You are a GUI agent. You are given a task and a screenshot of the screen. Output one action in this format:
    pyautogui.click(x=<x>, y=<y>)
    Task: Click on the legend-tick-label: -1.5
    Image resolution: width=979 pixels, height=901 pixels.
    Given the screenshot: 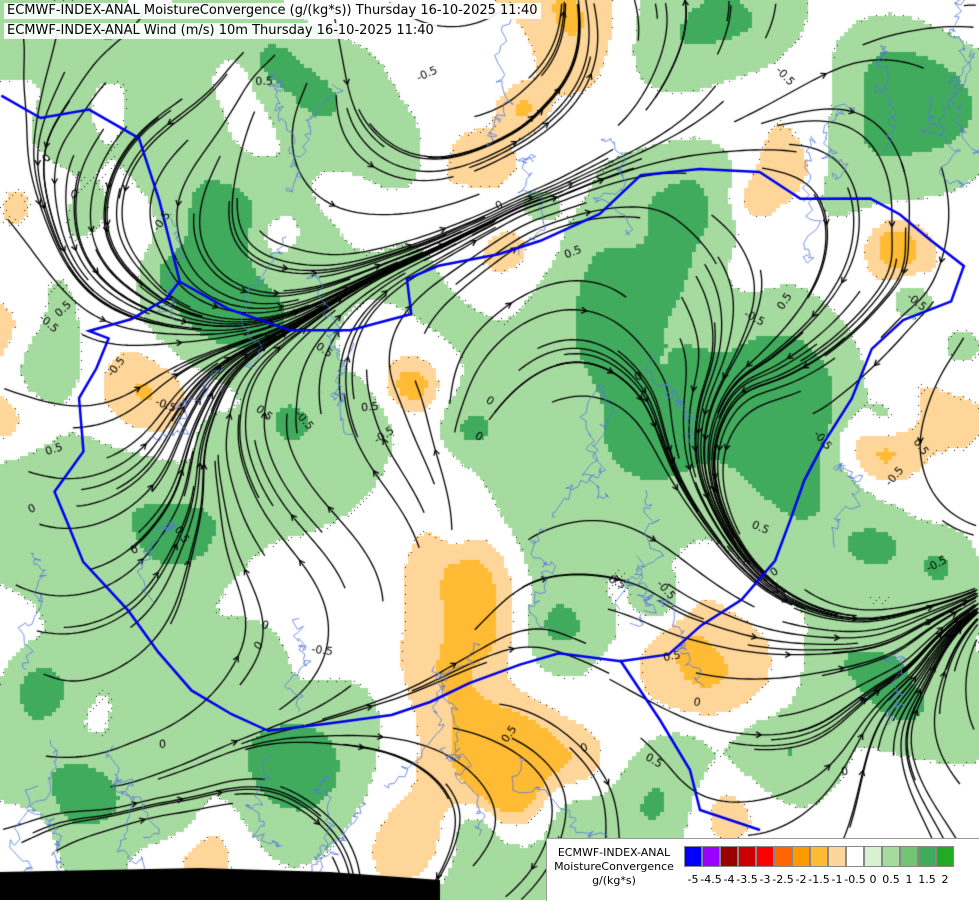 What is the action you would take?
    pyautogui.click(x=819, y=879)
    